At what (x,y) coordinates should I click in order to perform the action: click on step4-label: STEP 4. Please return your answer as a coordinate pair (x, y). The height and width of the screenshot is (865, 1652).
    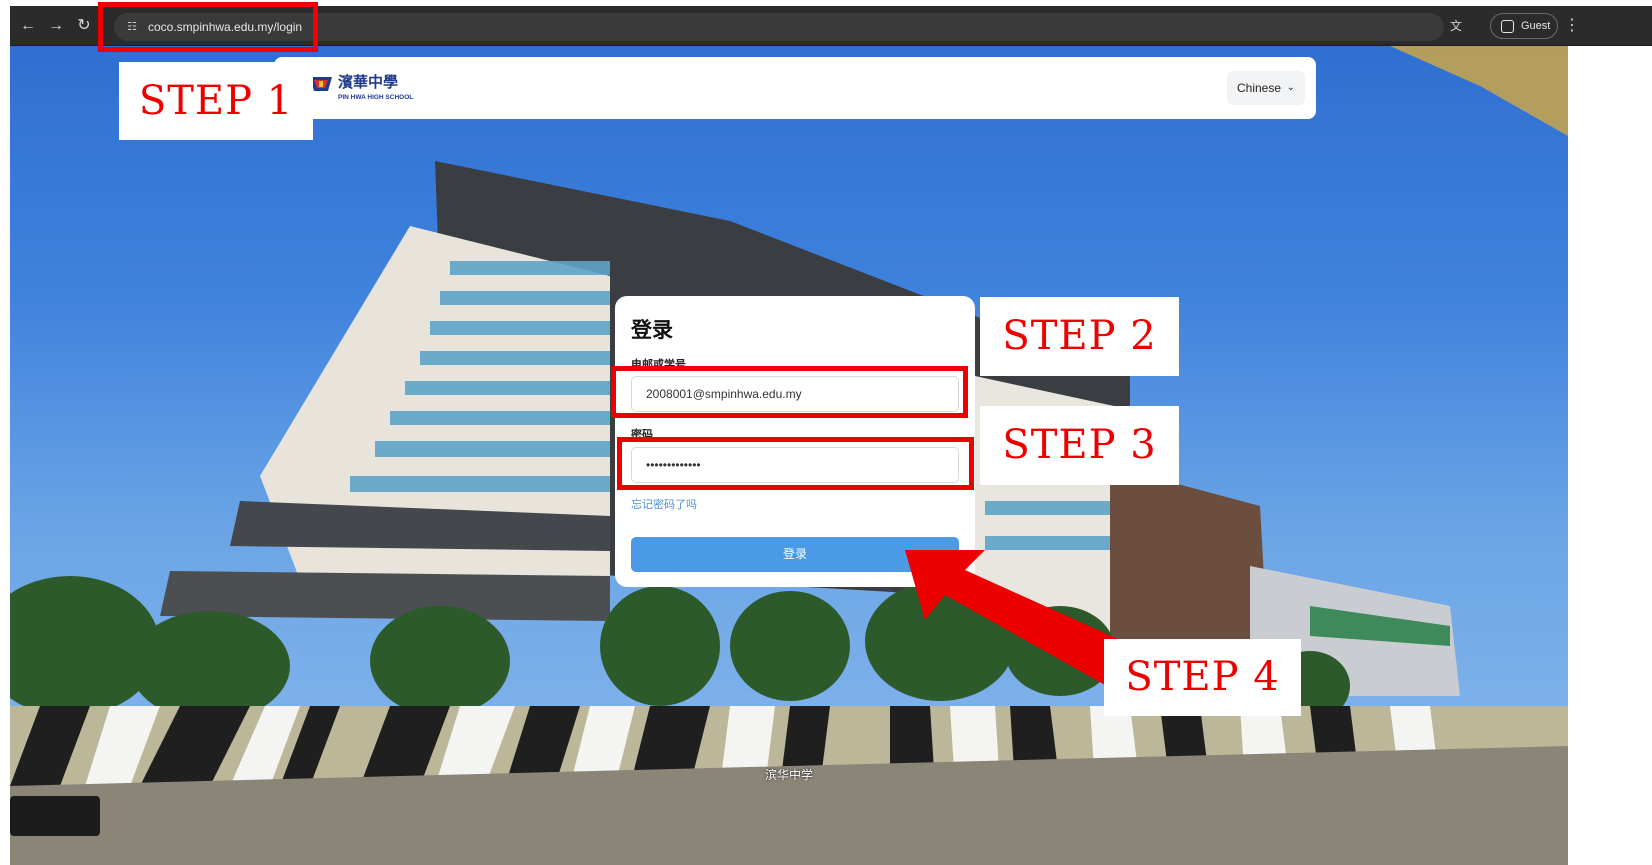
    Looking at the image, I should click on (1202, 677).